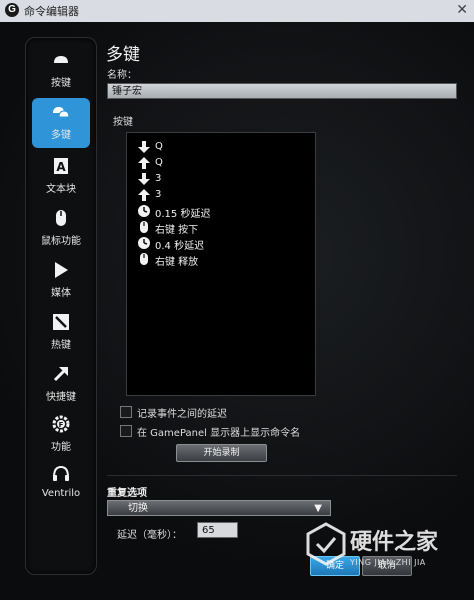  I want to click on sidebar: 按键 多键 A 文本块 鼠标功能 媒体 热键 快捷键 F 功能 Ventrilo, so click(61, 306).